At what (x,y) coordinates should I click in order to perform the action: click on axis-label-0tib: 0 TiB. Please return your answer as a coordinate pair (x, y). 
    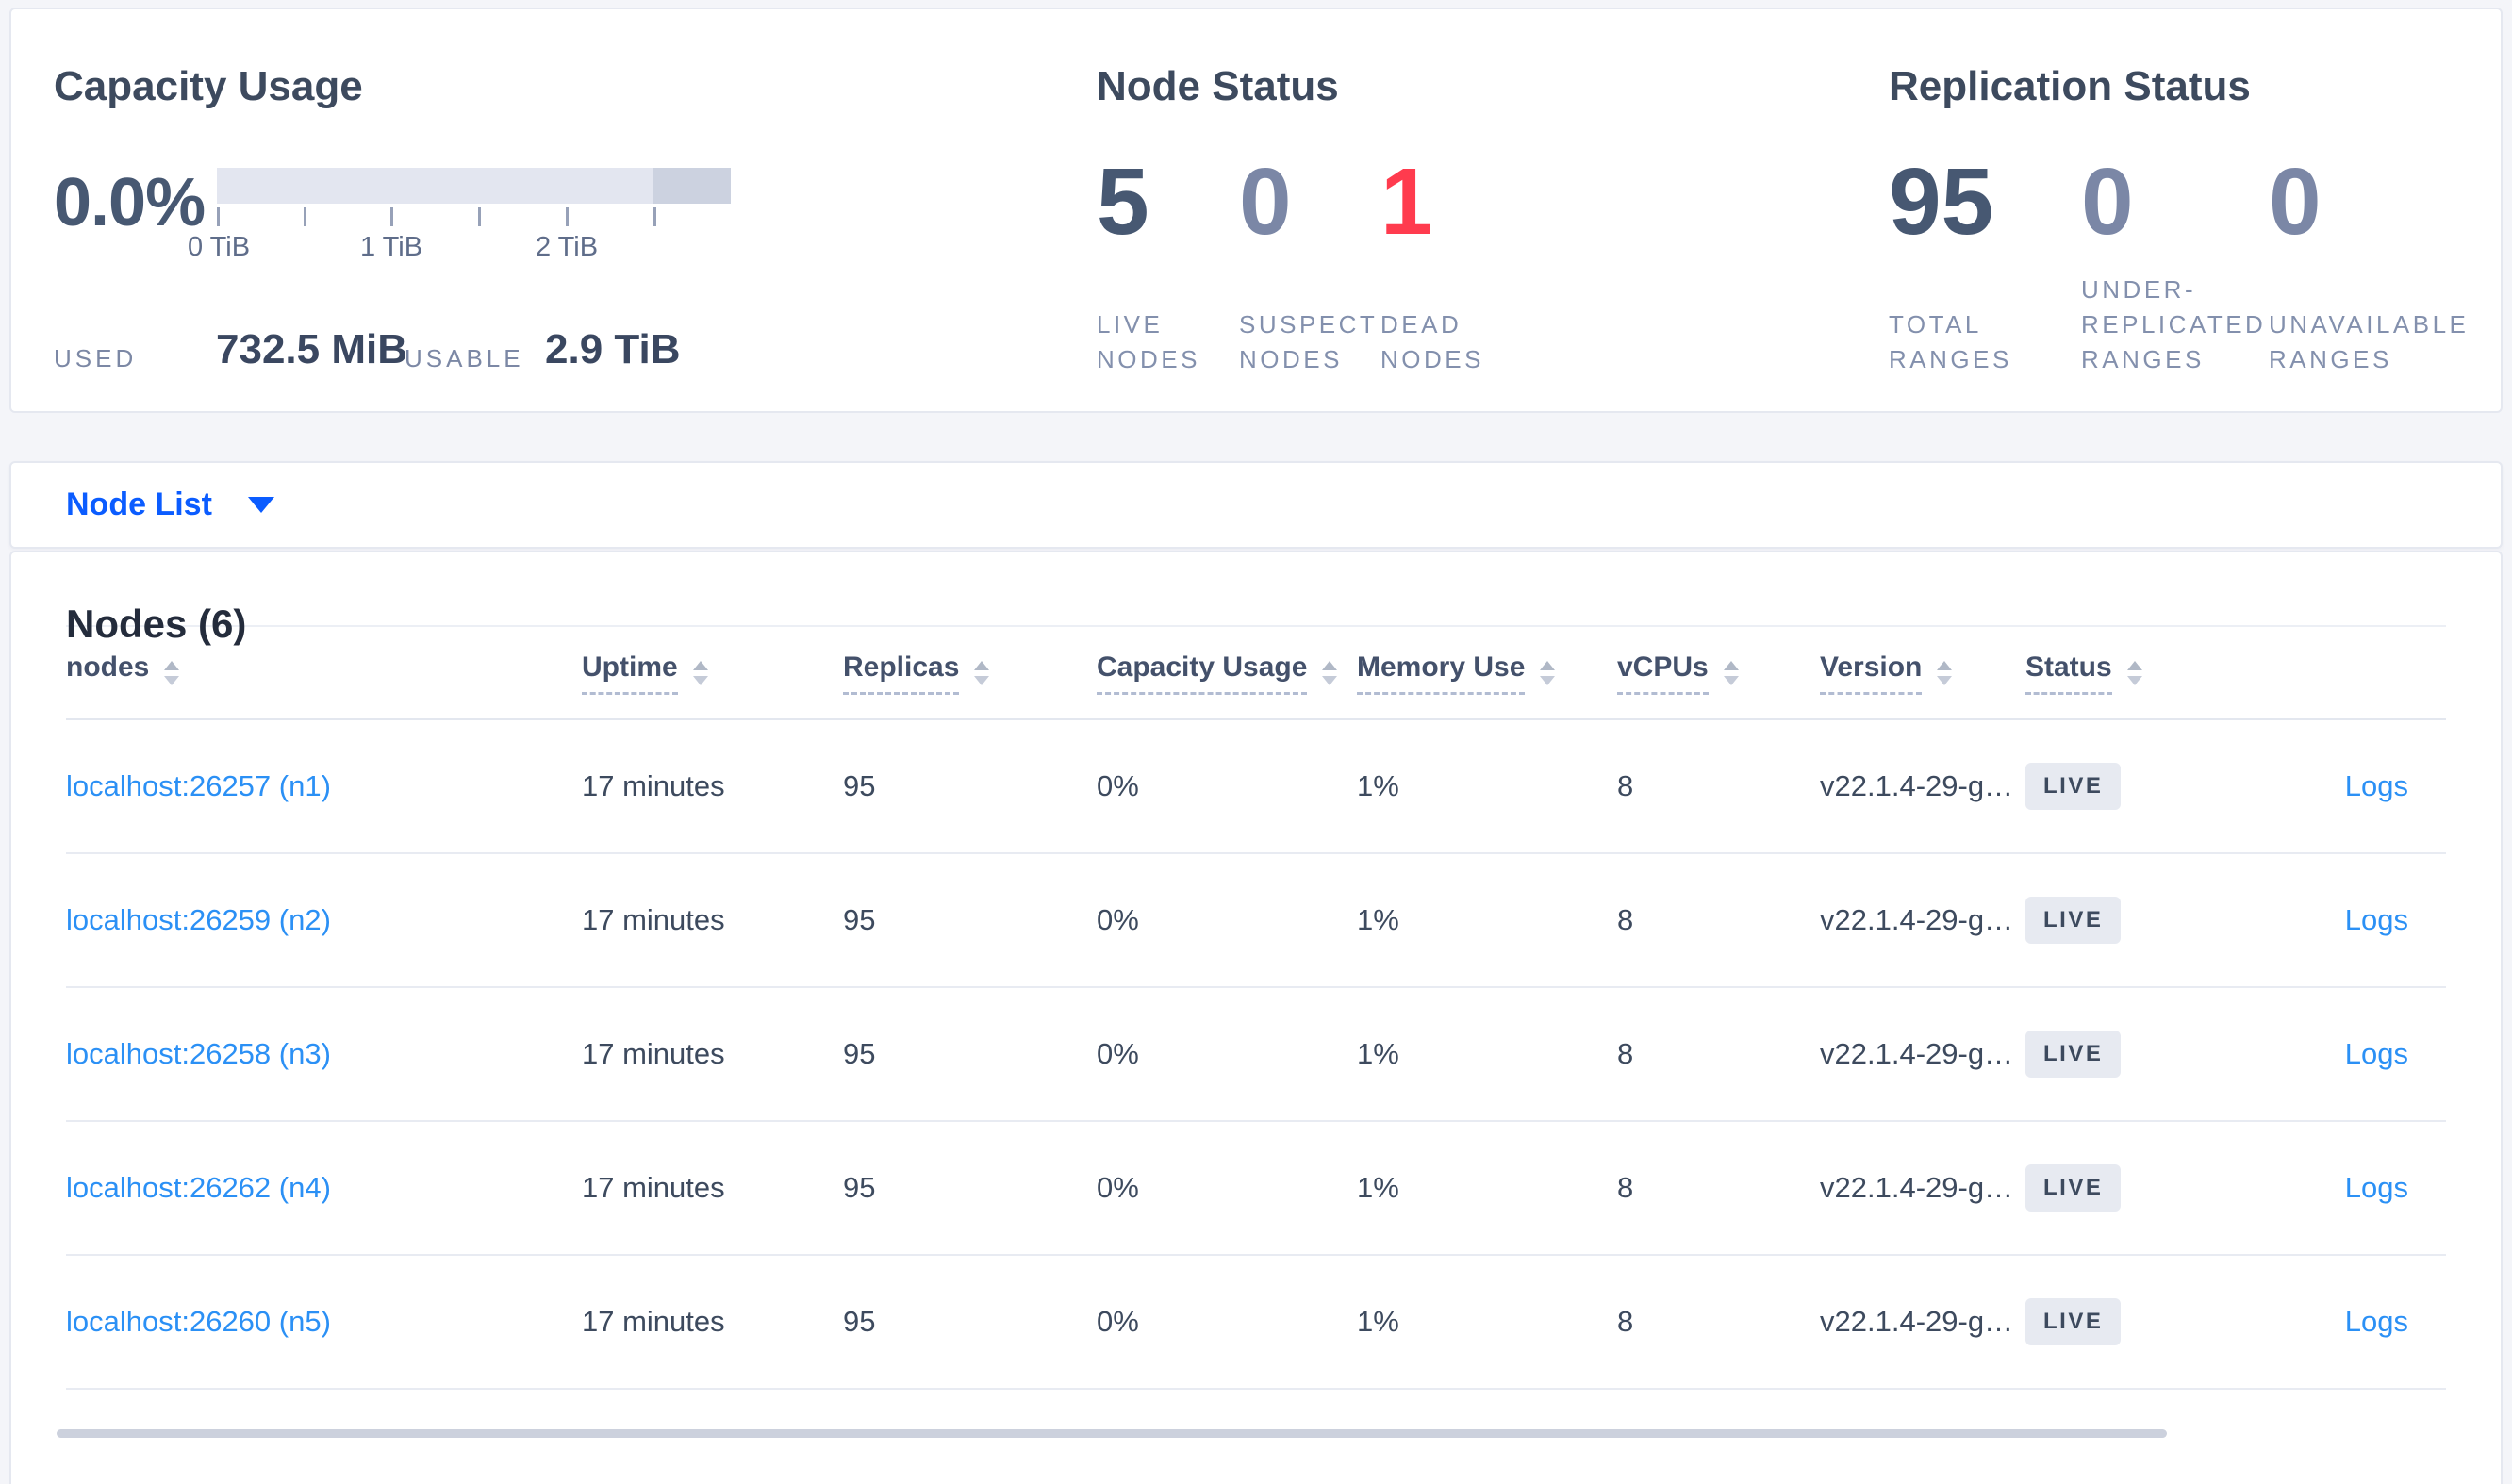
    Looking at the image, I should click on (219, 247).